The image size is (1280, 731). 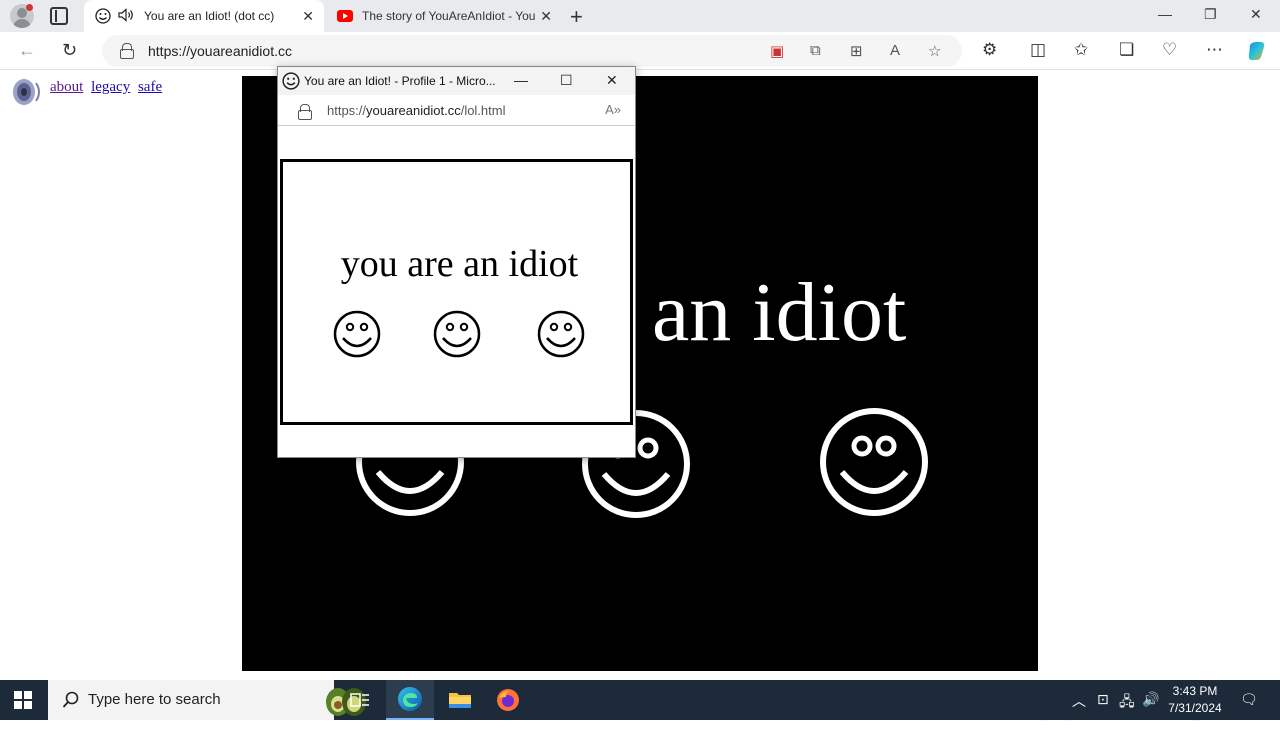 What do you see at coordinates (1169, 50) in the screenshot?
I see `browser-essentials-icon: ♡` at bounding box center [1169, 50].